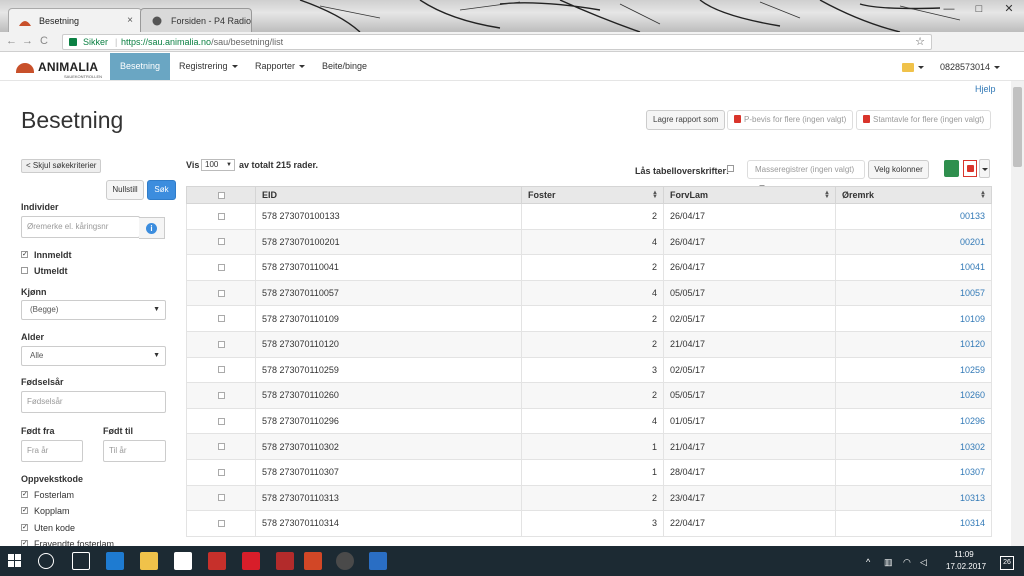 This screenshot has width=1024, height=576. Describe the element at coordinates (313, 561) in the screenshot. I see `powerpoint-icon` at that location.